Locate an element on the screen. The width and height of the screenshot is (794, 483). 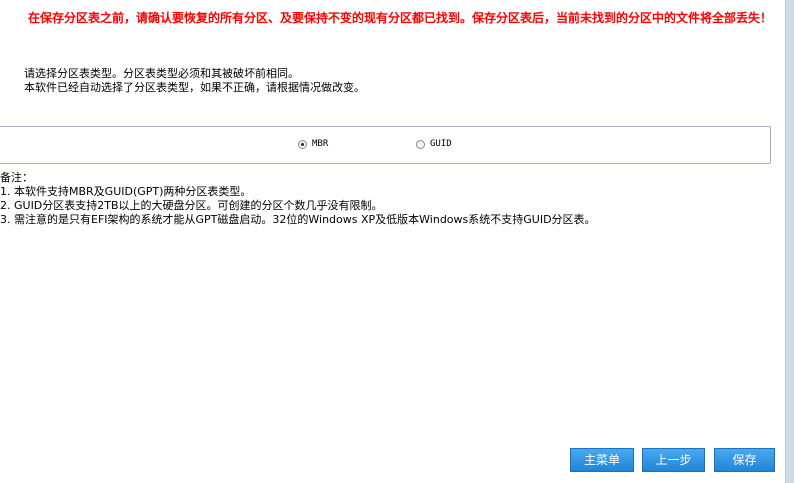
guid-radio: GUID is located at coordinates (434, 144).